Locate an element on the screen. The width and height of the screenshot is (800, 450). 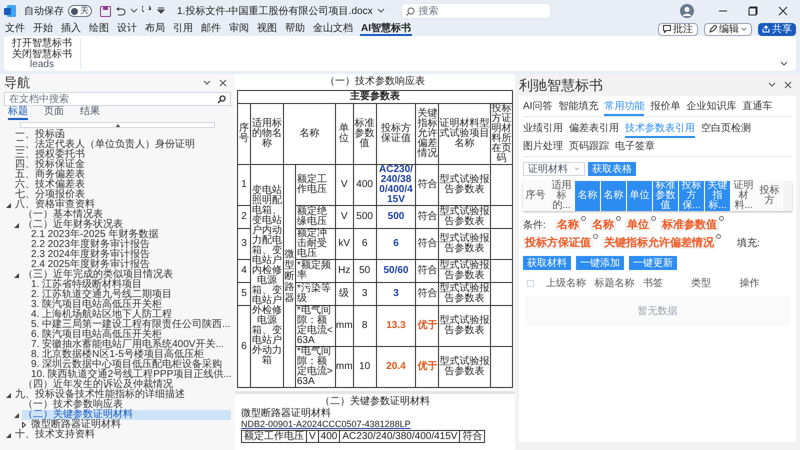
search-field: 搜索 is located at coordinates (475, 11).